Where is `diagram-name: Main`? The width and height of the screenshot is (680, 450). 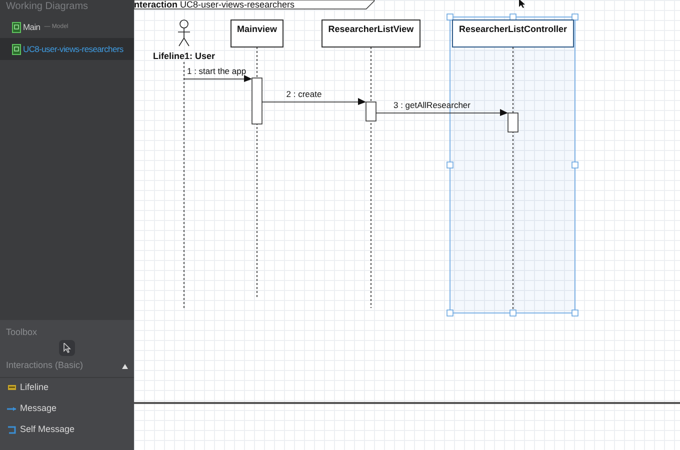 diagram-name: Main is located at coordinates (31, 27).